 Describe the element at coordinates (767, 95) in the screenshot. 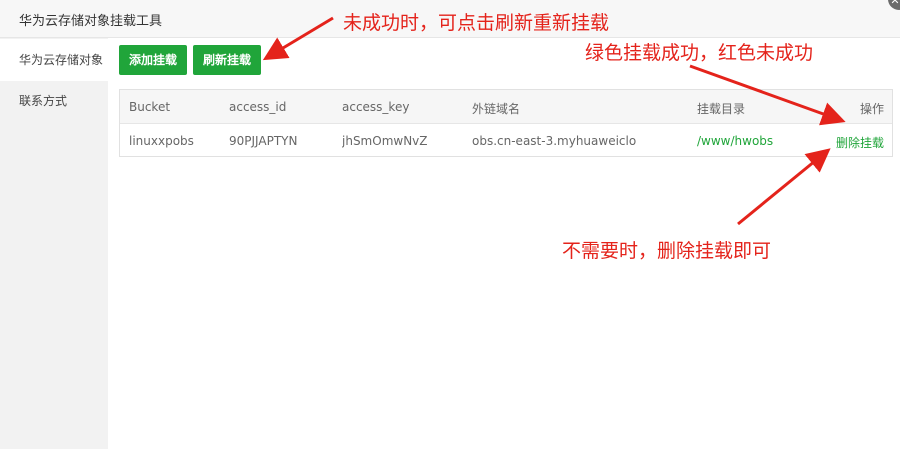

I see `arrow-to-mount-status` at that location.